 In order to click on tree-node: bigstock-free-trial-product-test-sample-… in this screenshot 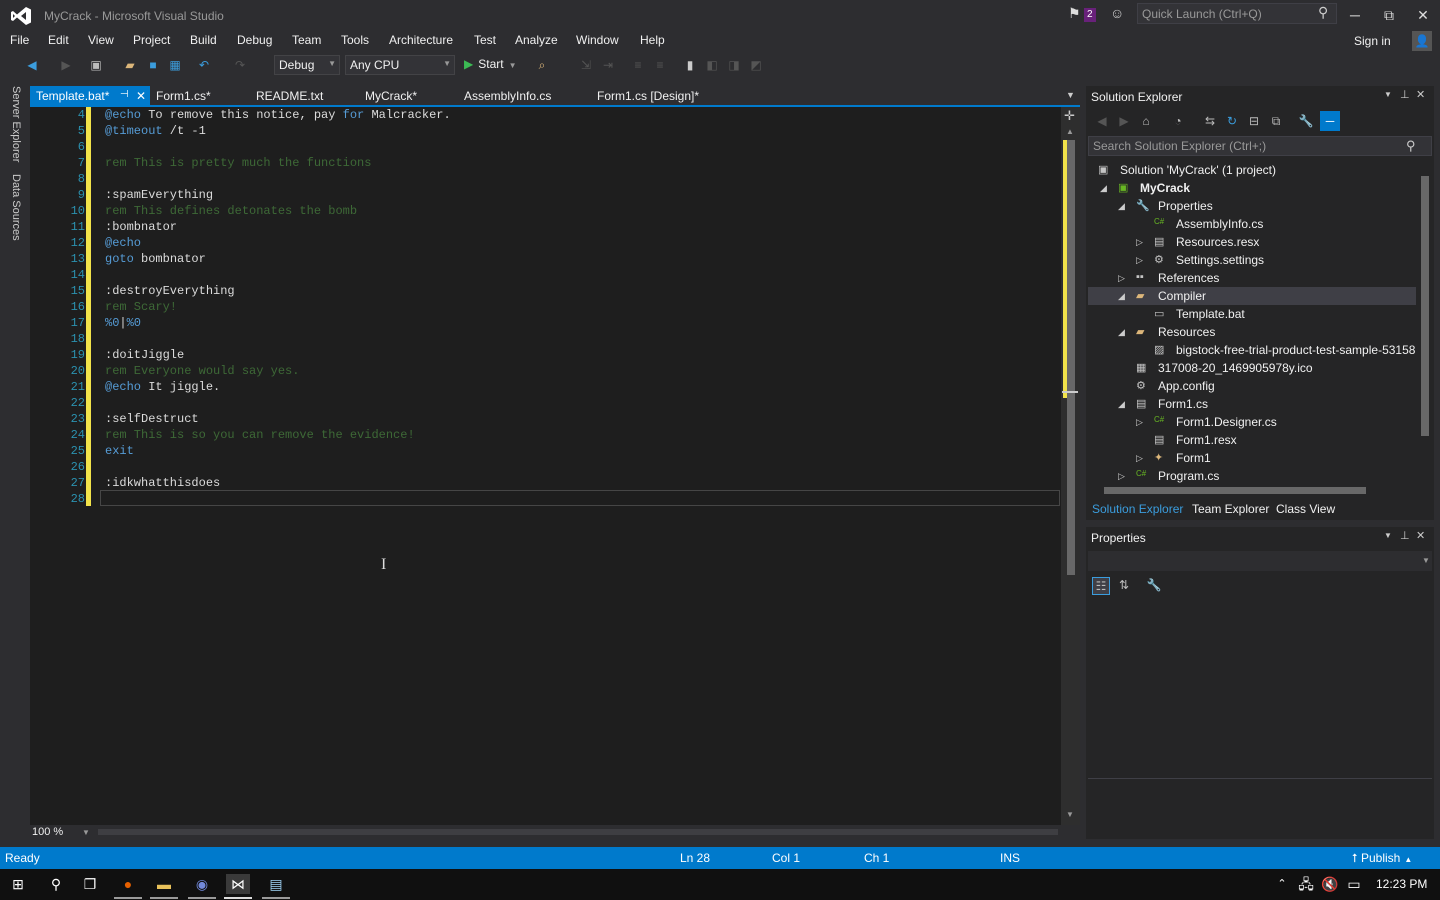, I will do `click(1295, 350)`.